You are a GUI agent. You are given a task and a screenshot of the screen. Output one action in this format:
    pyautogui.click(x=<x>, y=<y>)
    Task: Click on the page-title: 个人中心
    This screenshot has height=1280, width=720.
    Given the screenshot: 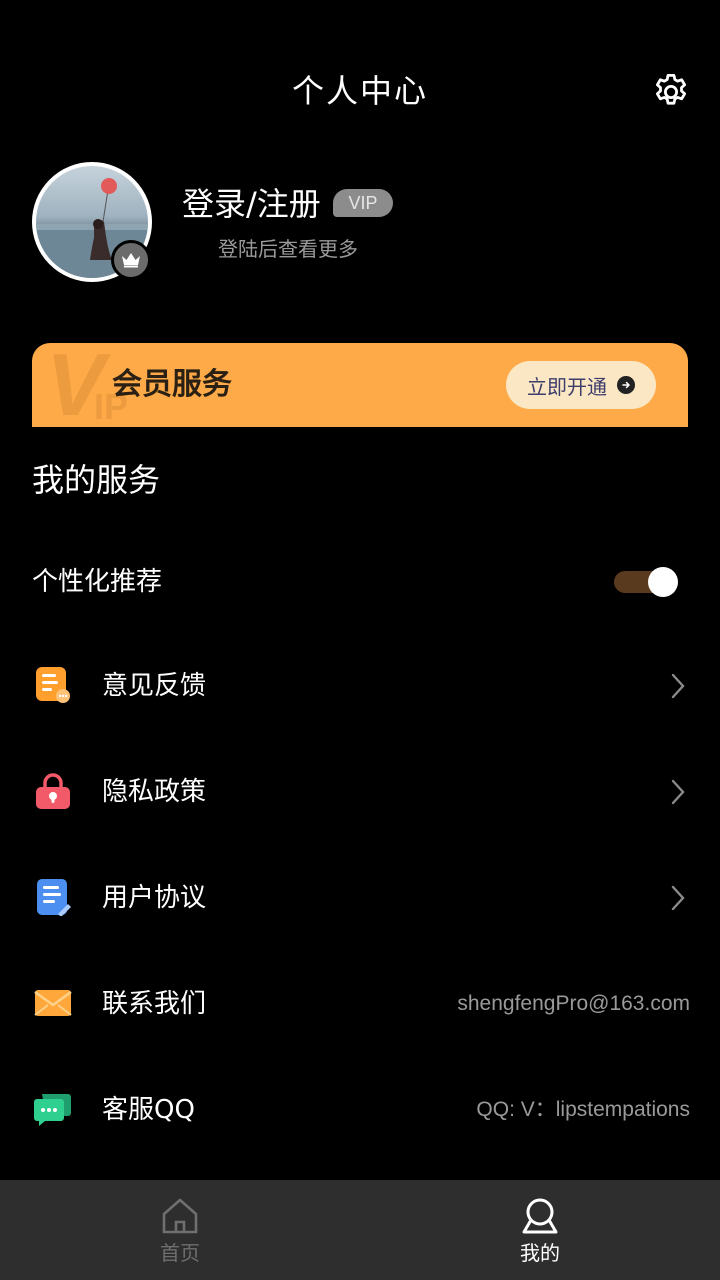 What is the action you would take?
    pyautogui.click(x=359, y=91)
    